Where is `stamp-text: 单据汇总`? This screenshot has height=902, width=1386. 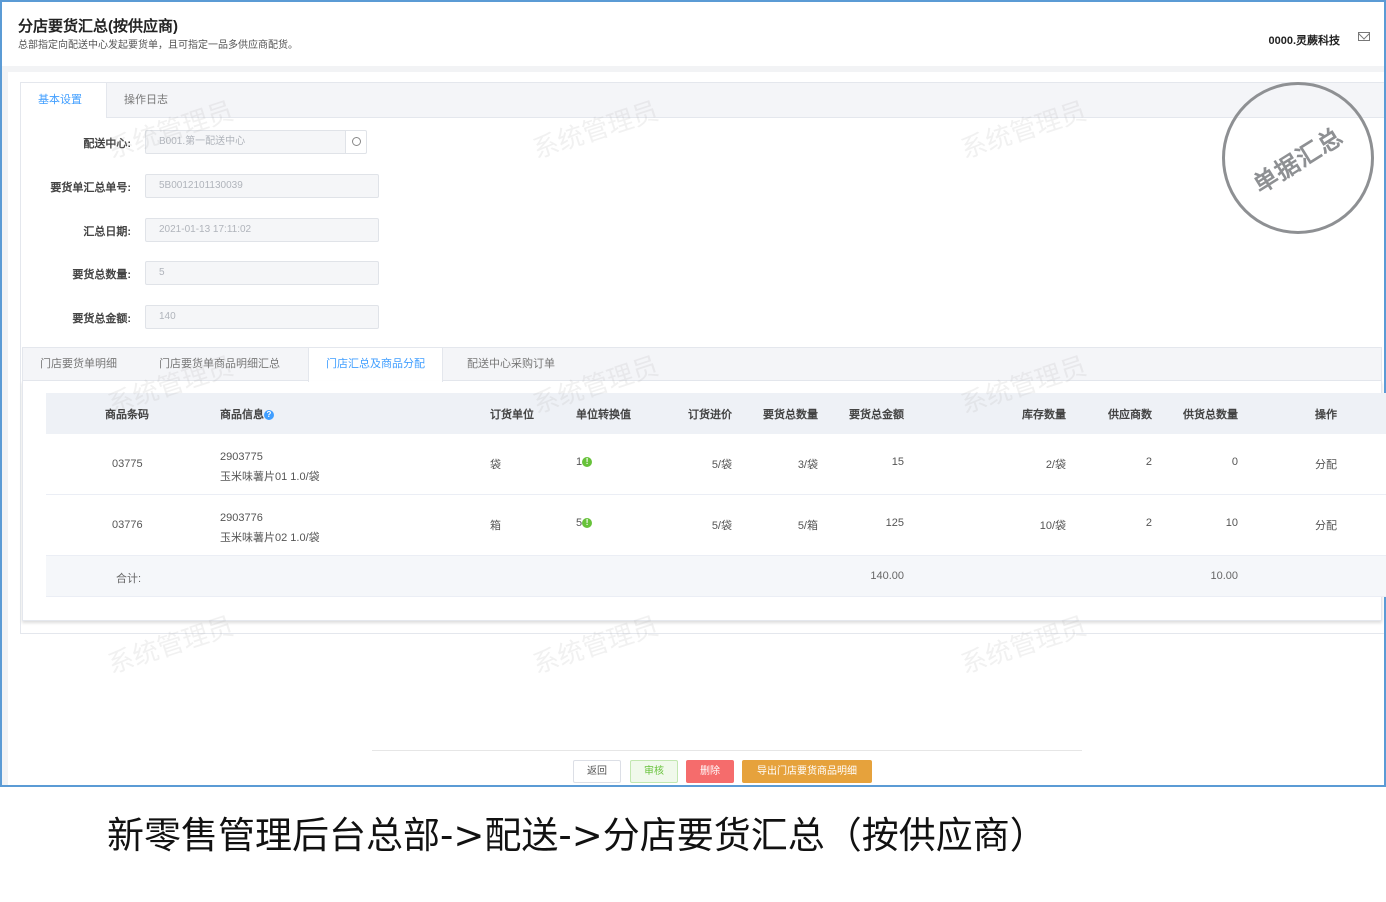 stamp-text: 单据汇总 is located at coordinates (1299, 161).